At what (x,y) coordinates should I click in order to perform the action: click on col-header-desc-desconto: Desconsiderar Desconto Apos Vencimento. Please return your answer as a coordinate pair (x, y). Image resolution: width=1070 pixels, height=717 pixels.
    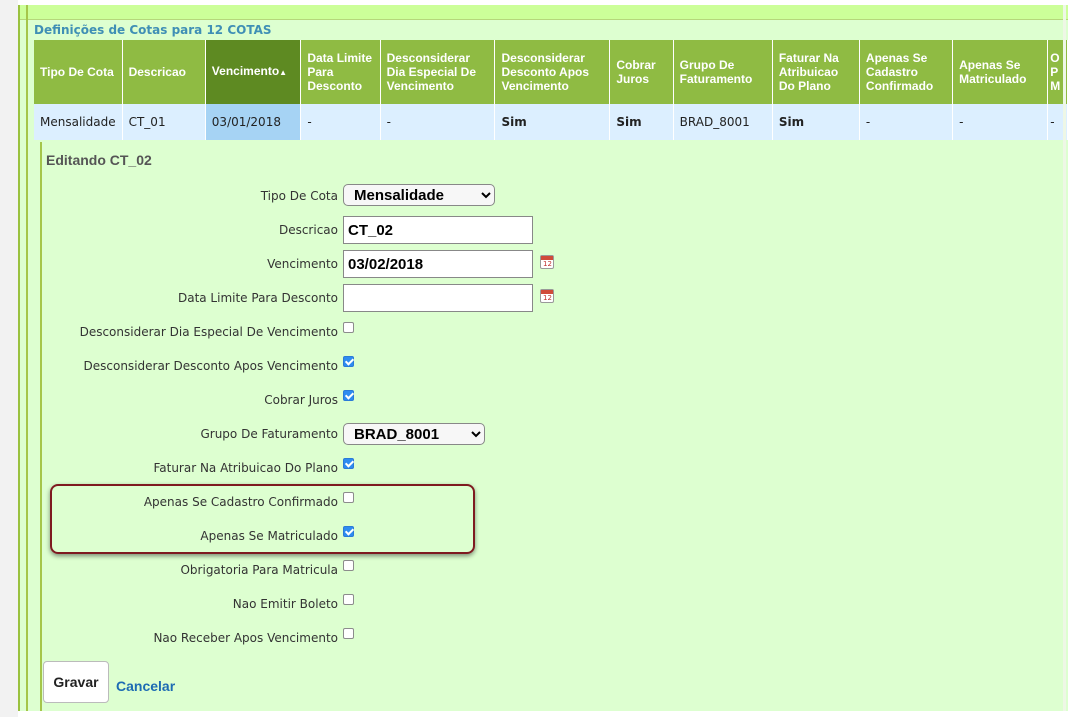
    Looking at the image, I should click on (552, 72).